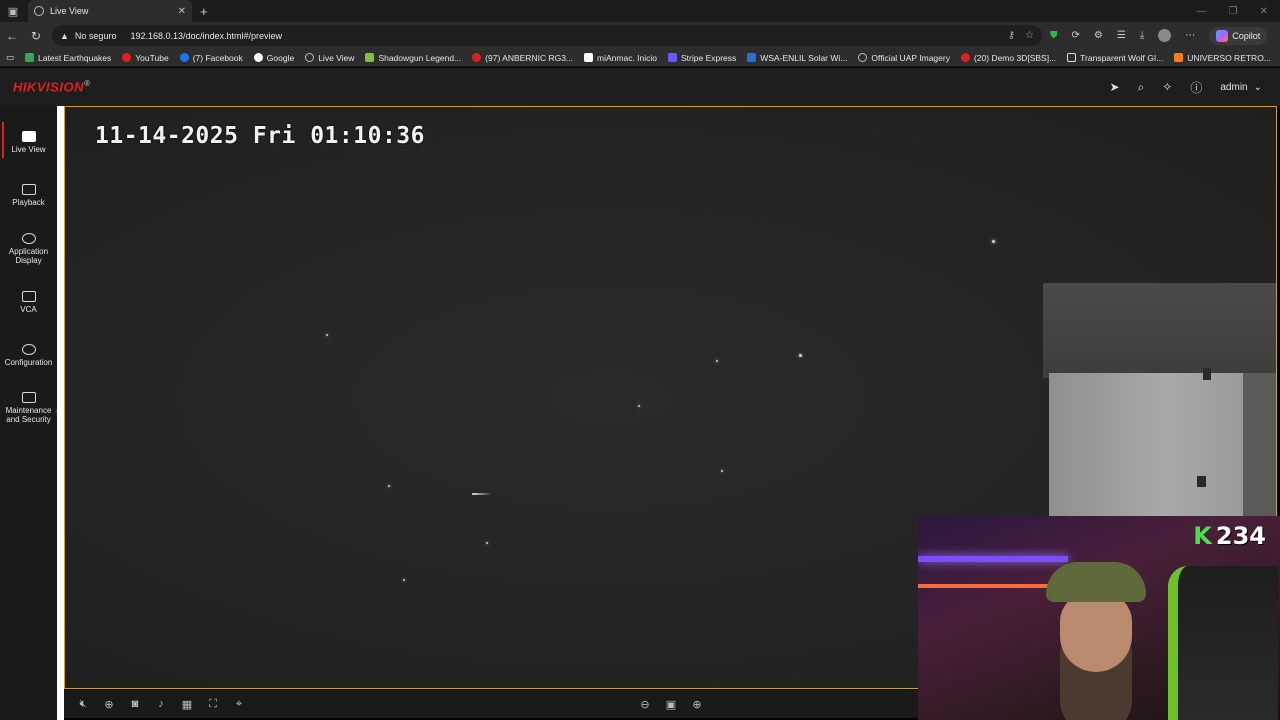  Describe the element at coordinates (10, 57) in the screenshot. I see `bookmarks-menu-icon: ▭` at that location.